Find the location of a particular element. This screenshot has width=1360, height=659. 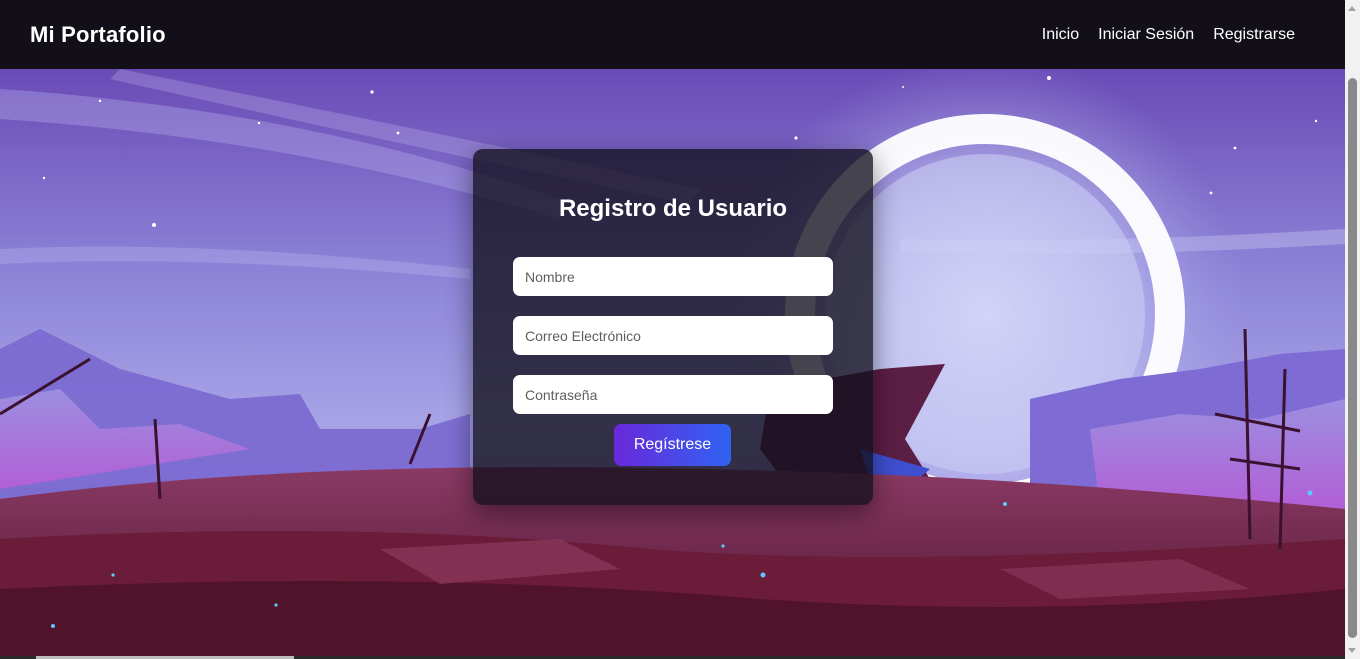

email-input is located at coordinates (673, 335).